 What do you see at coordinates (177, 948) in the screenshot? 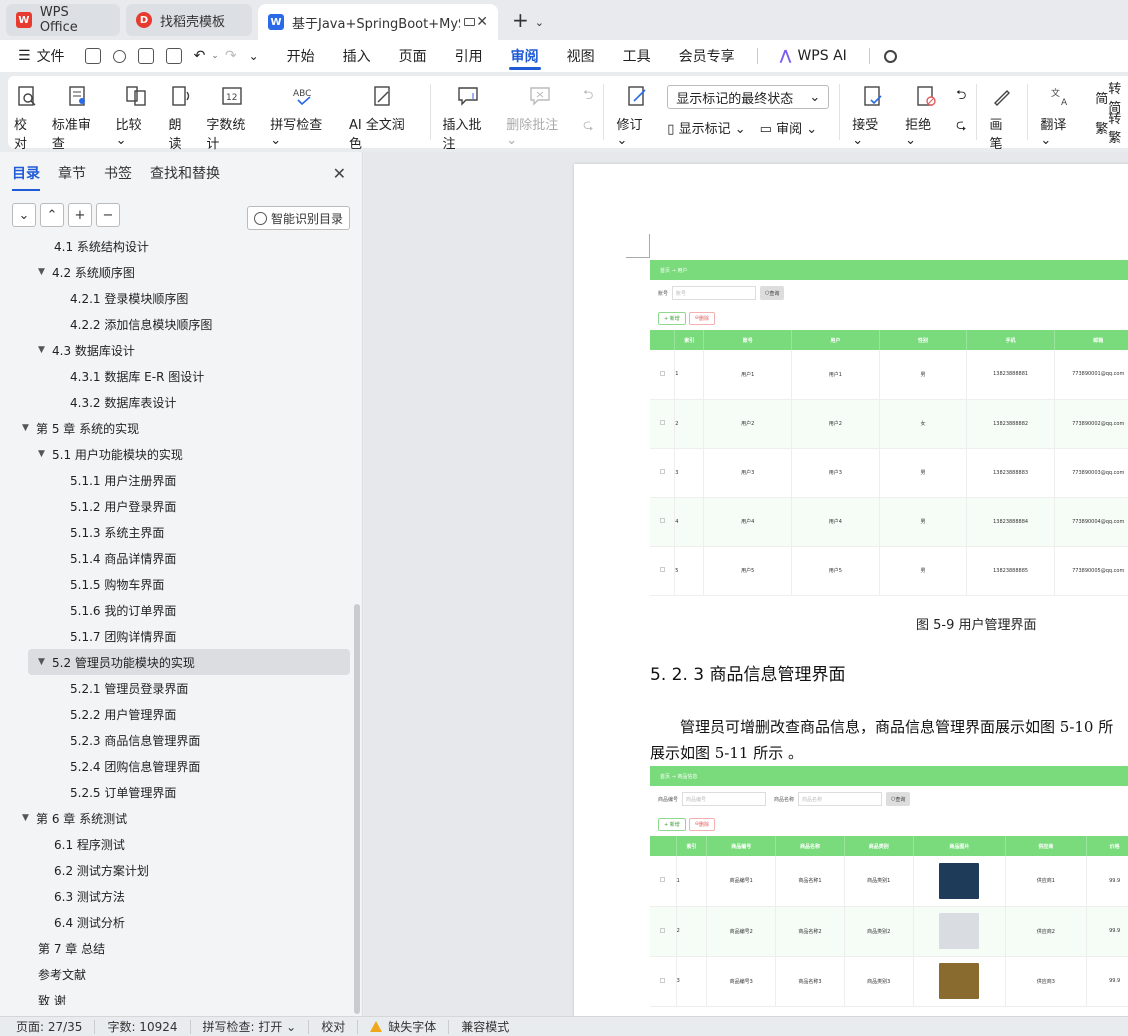
I see `toc-item: 第 7 章 总结` at bounding box center [177, 948].